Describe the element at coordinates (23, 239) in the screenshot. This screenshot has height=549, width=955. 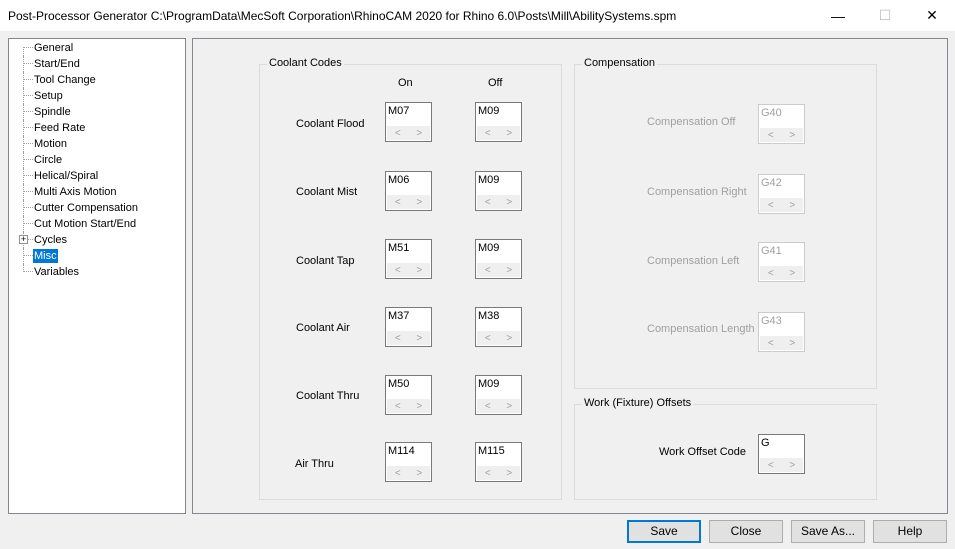
I see `expand-icon: +` at that location.